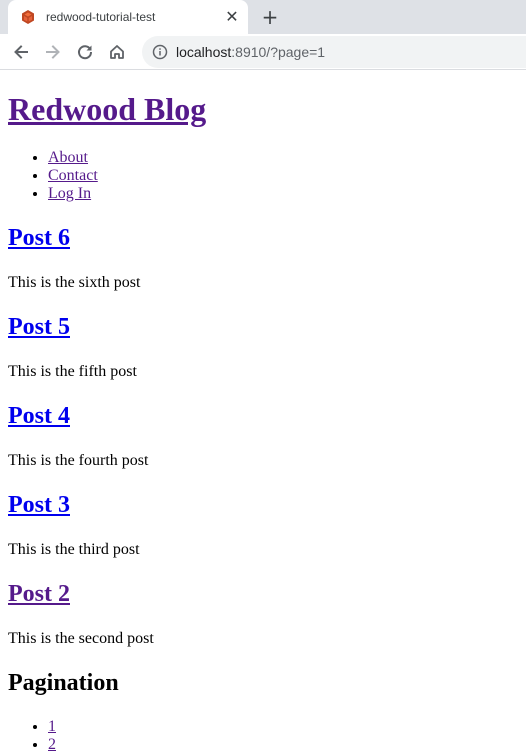 This screenshot has width=526, height=754. What do you see at coordinates (278, 52) in the screenshot?
I see `url-path: :8910/?page=1` at bounding box center [278, 52].